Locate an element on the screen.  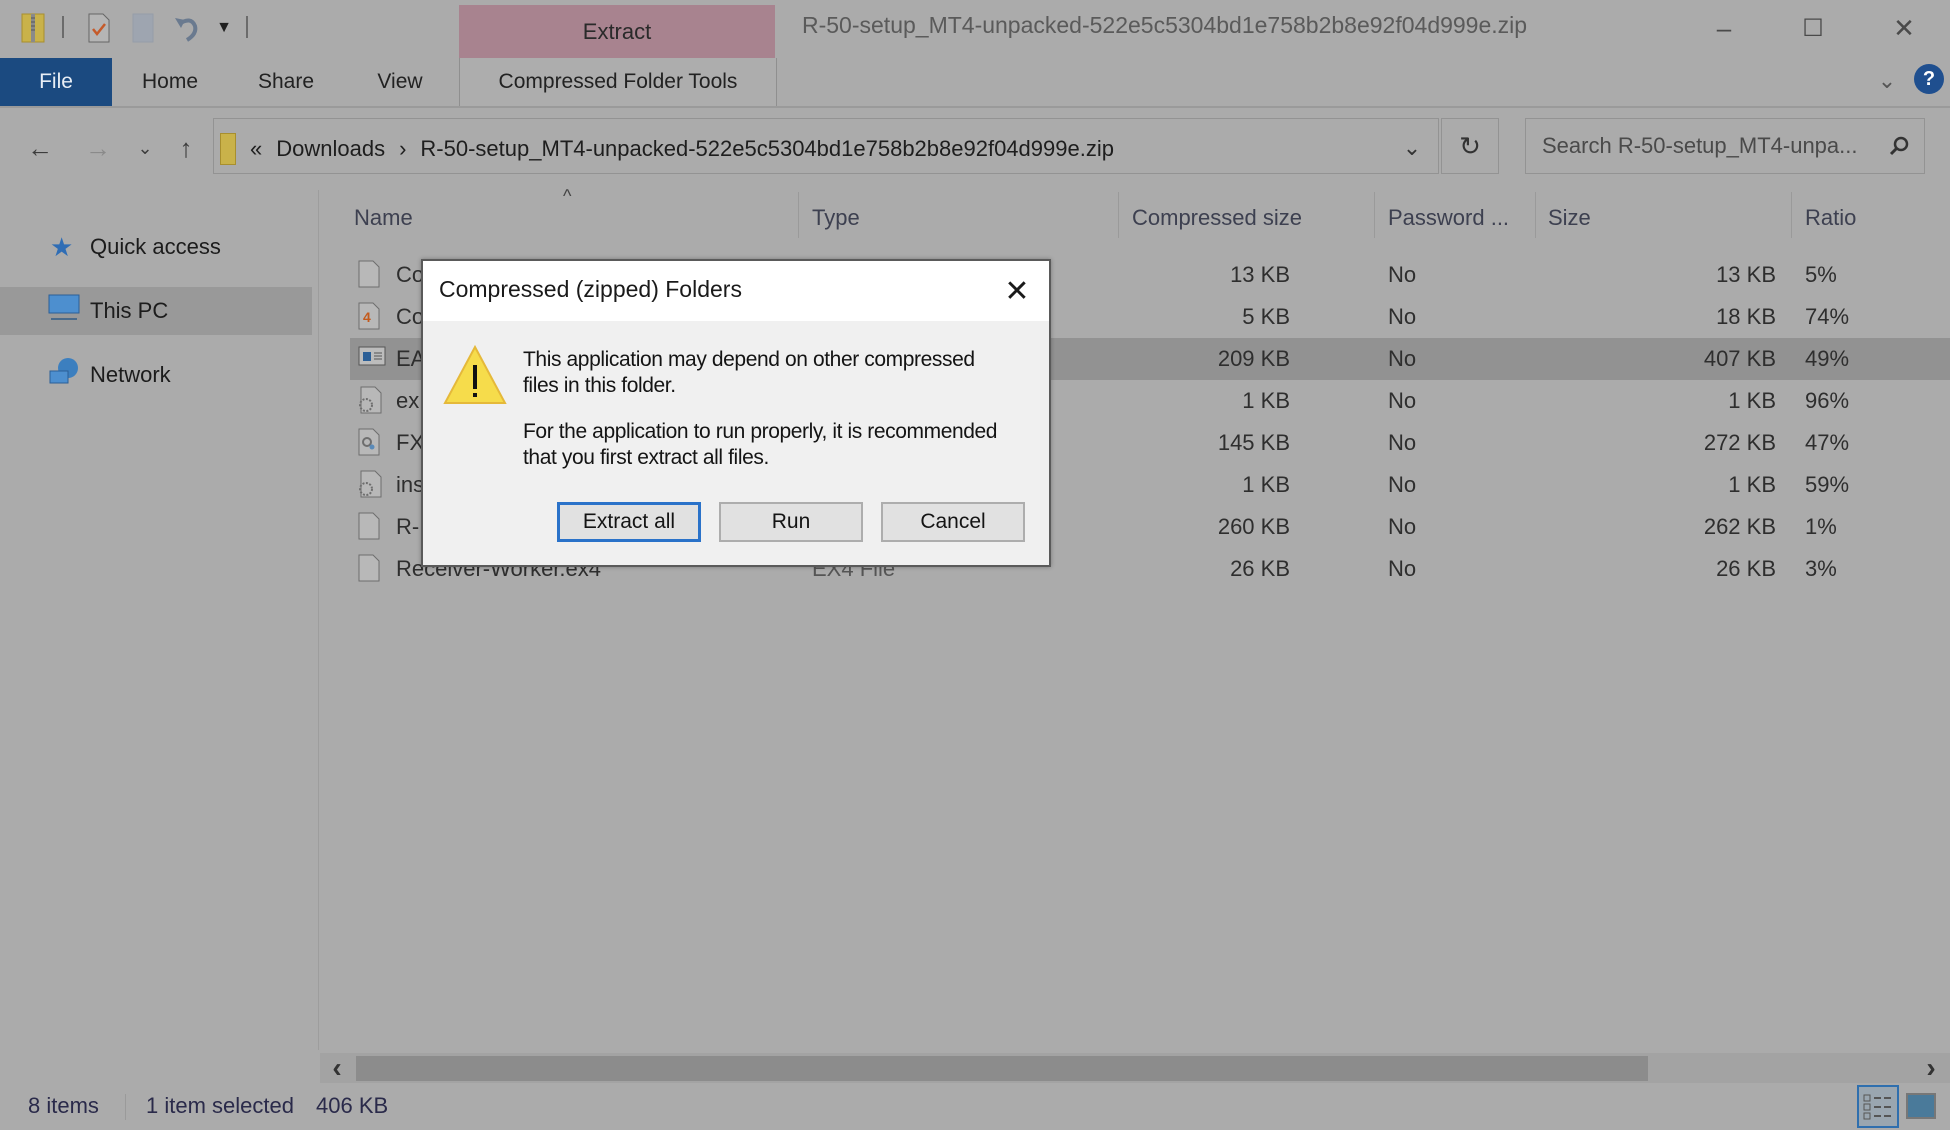
search-icon is located at coordinates (1899, 146).